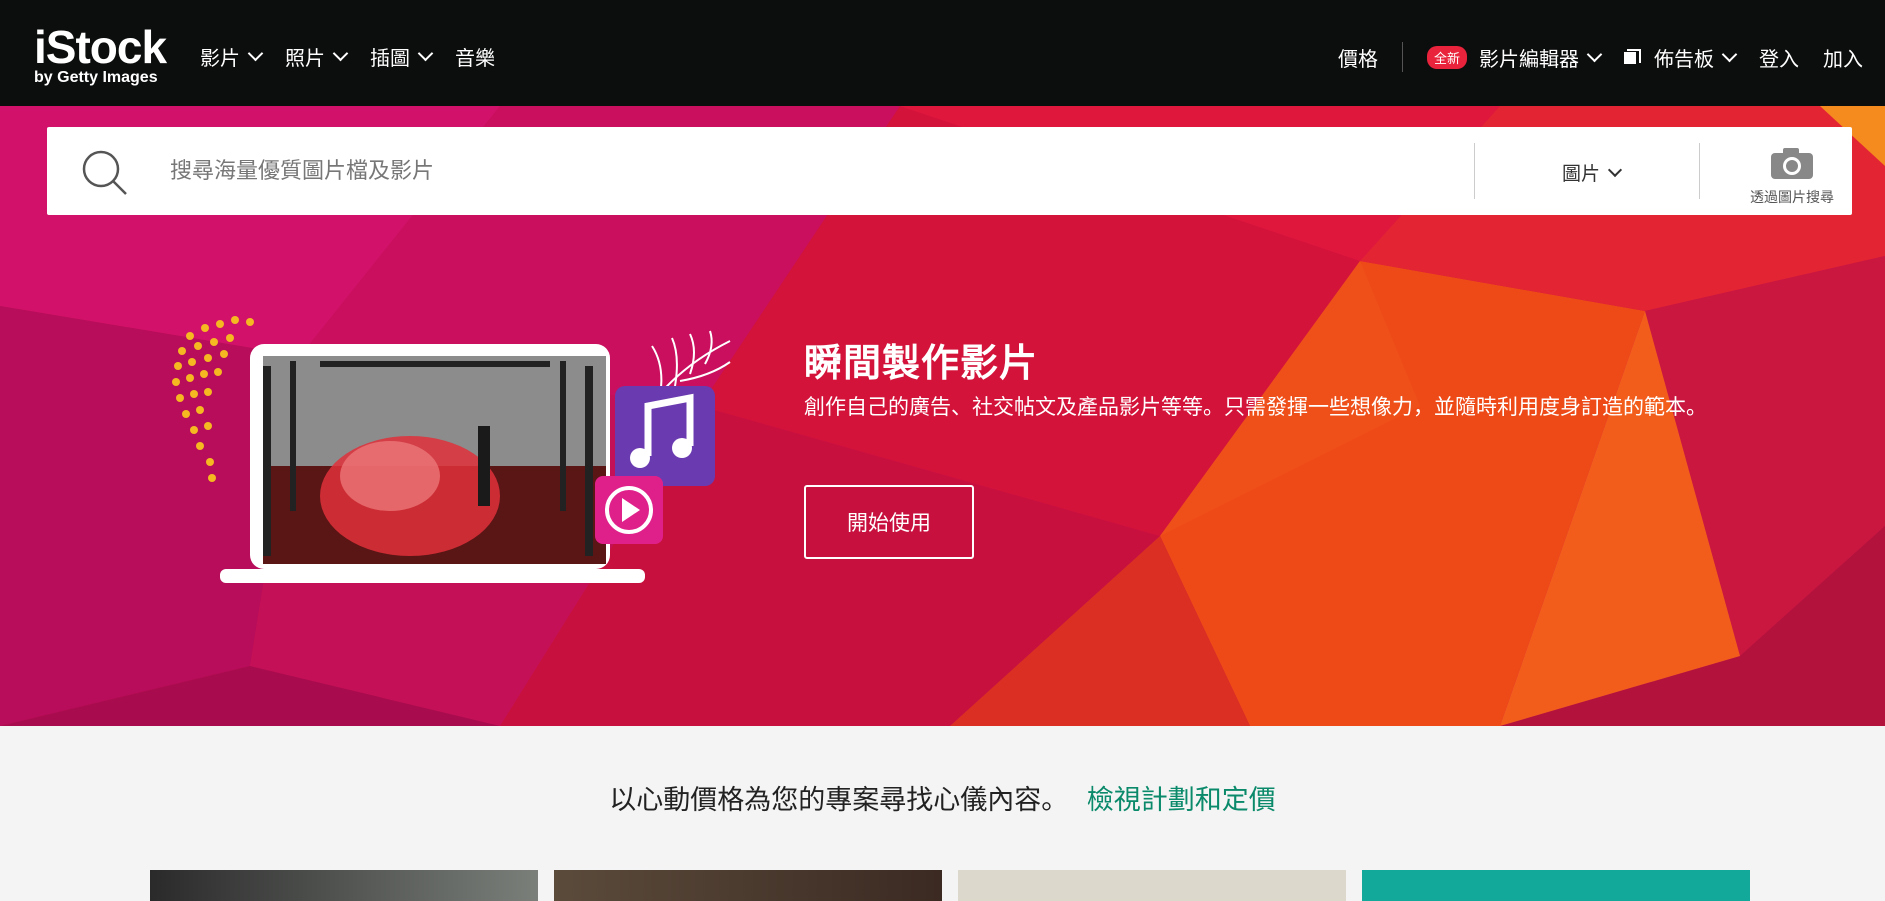 The image size is (1885, 901). I want to click on istock-logo: iStock by Getty Images, so click(100, 53).